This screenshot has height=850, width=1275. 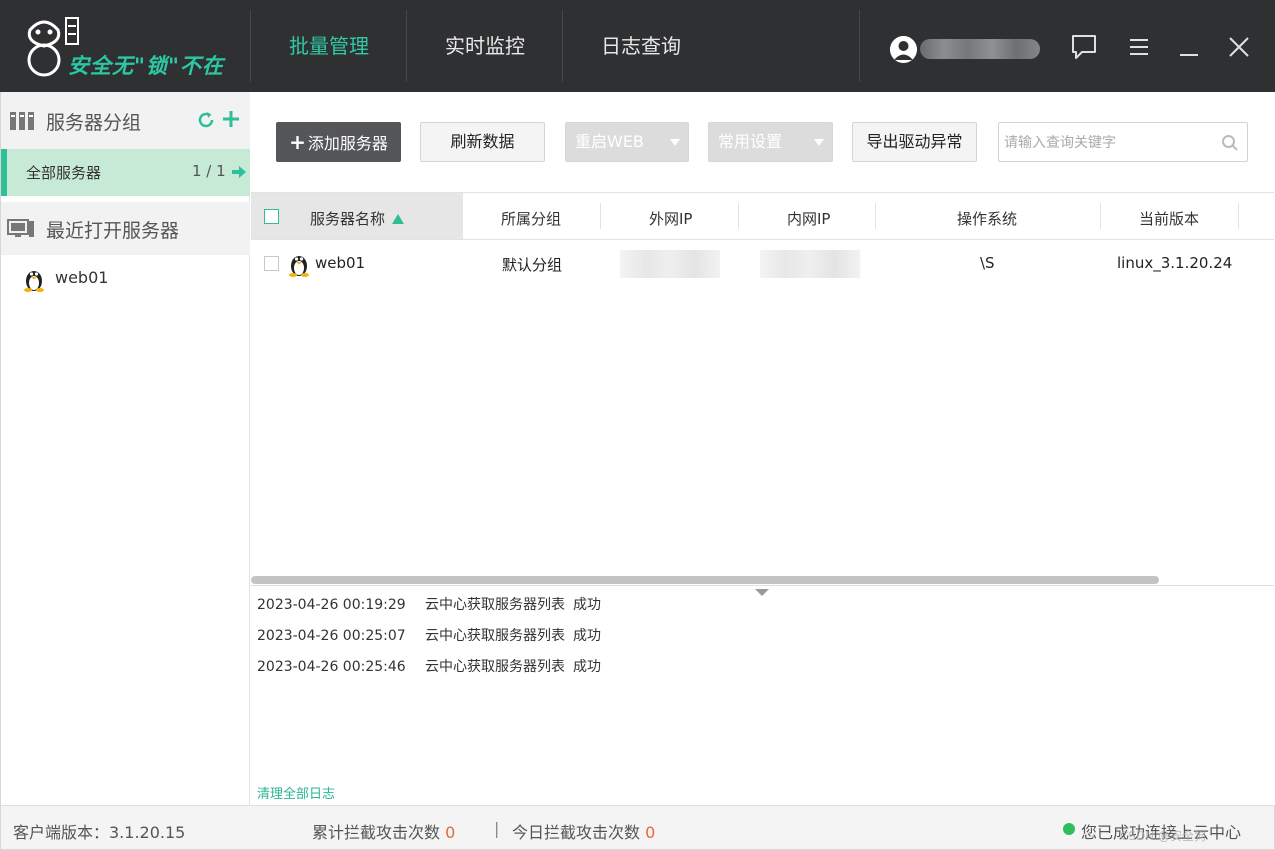 What do you see at coordinates (532, 265) in the screenshot?
I see `cell-group: 默认分组` at bounding box center [532, 265].